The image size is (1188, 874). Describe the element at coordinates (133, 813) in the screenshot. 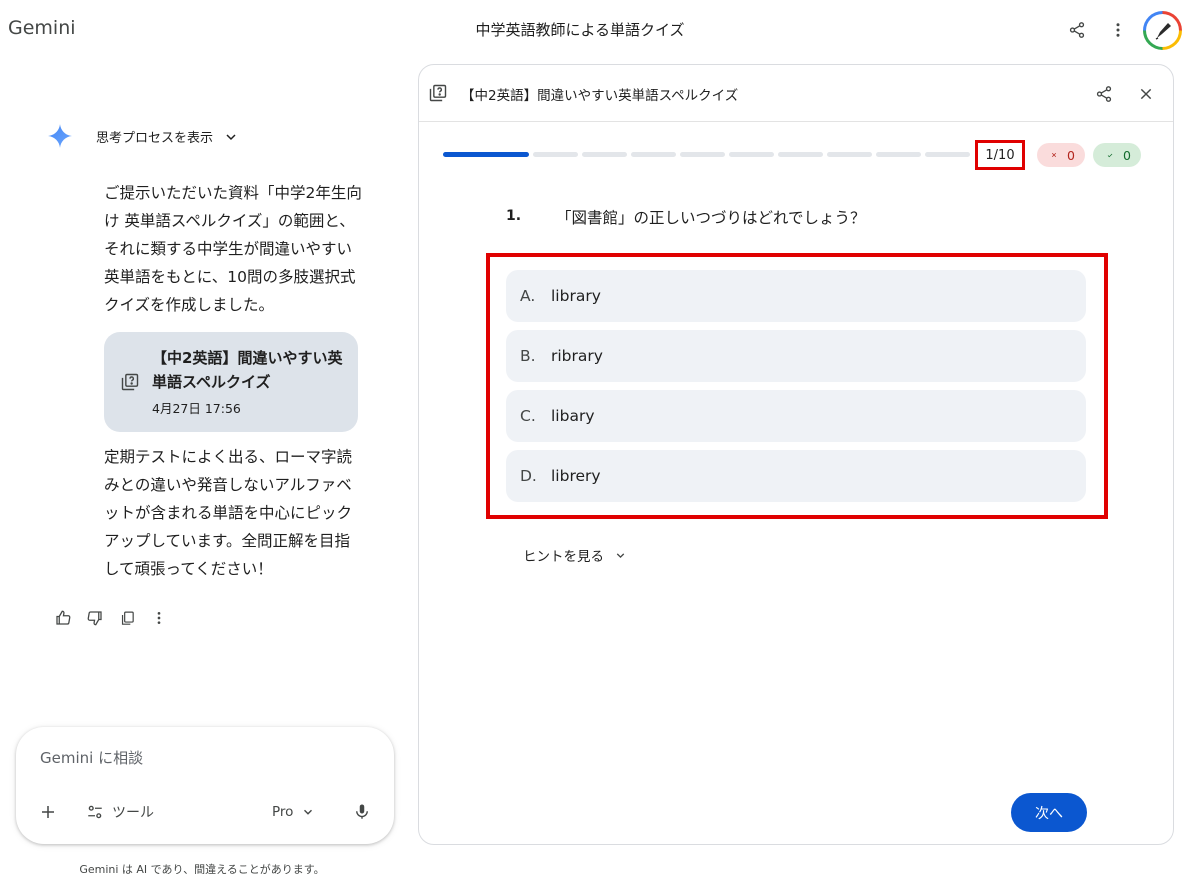

I see `tools-label: ツール` at that location.